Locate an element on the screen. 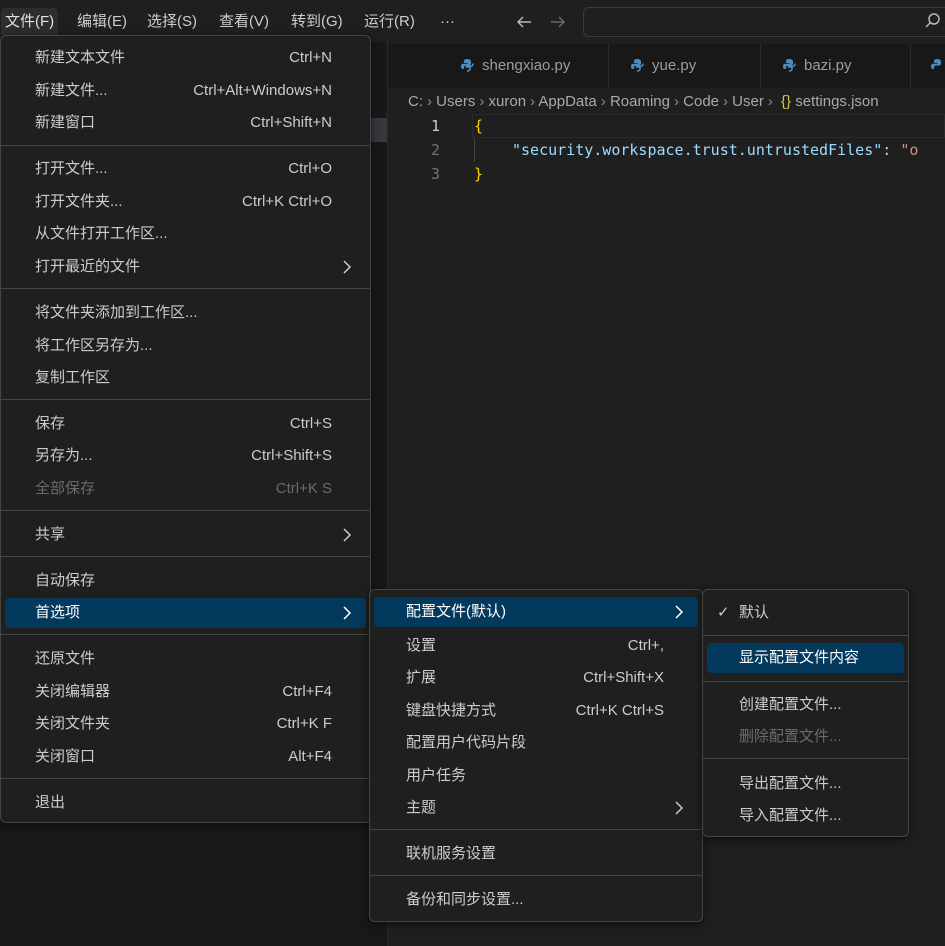  profile-menu-item-1-0: 显示配置文件内容 is located at coordinates (805, 658).